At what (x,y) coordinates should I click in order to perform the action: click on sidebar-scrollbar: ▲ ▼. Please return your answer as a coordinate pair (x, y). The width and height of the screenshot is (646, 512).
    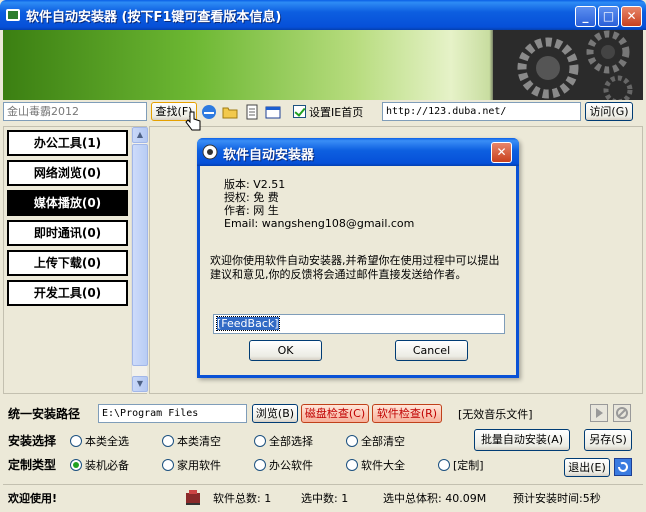
    Looking at the image, I should click on (139, 260).